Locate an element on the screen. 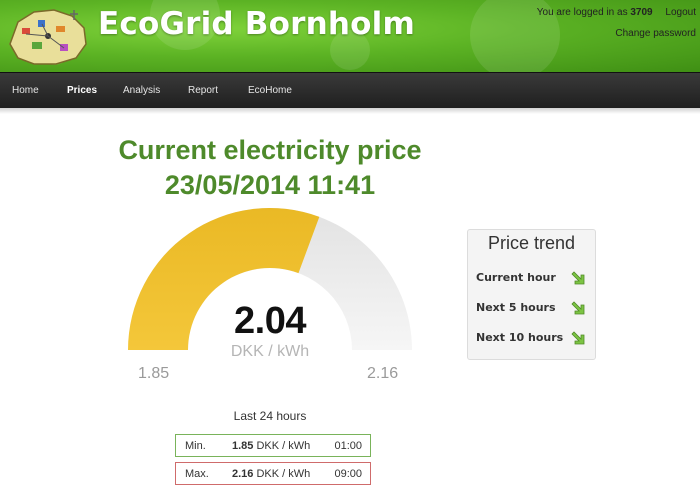 This screenshot has width=700, height=490. trend-row-next-5-hours: Next 5 hours is located at coordinates (533, 309).